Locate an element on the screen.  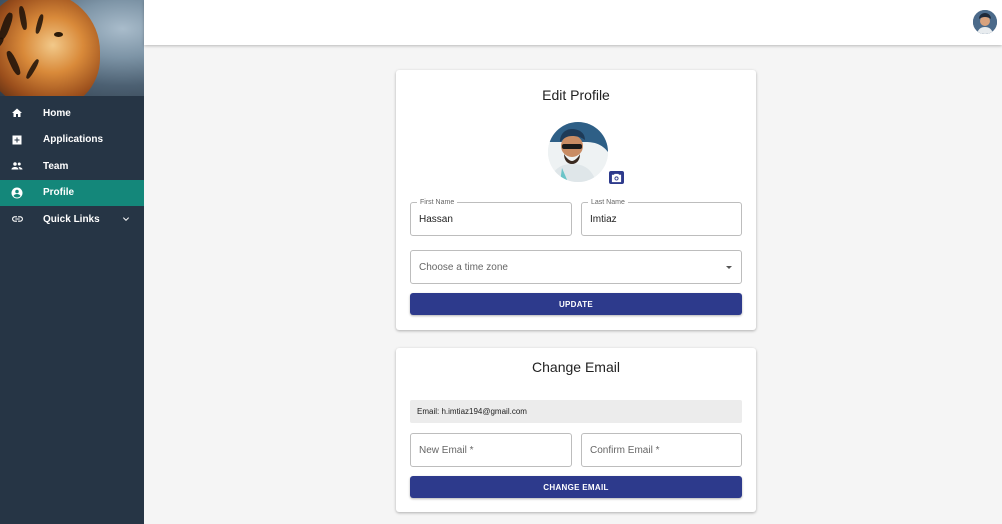
current-email: Email: h.imtiaz194@gmail.com is located at coordinates (576, 411).